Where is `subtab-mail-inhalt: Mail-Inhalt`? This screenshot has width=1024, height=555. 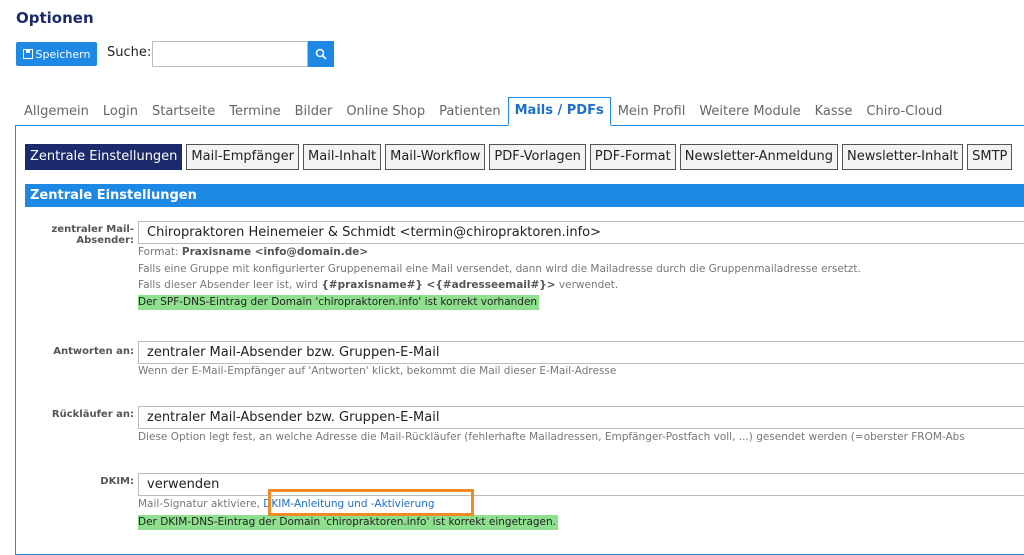
subtab-mail-inhalt: Mail-Inhalt is located at coordinates (342, 157).